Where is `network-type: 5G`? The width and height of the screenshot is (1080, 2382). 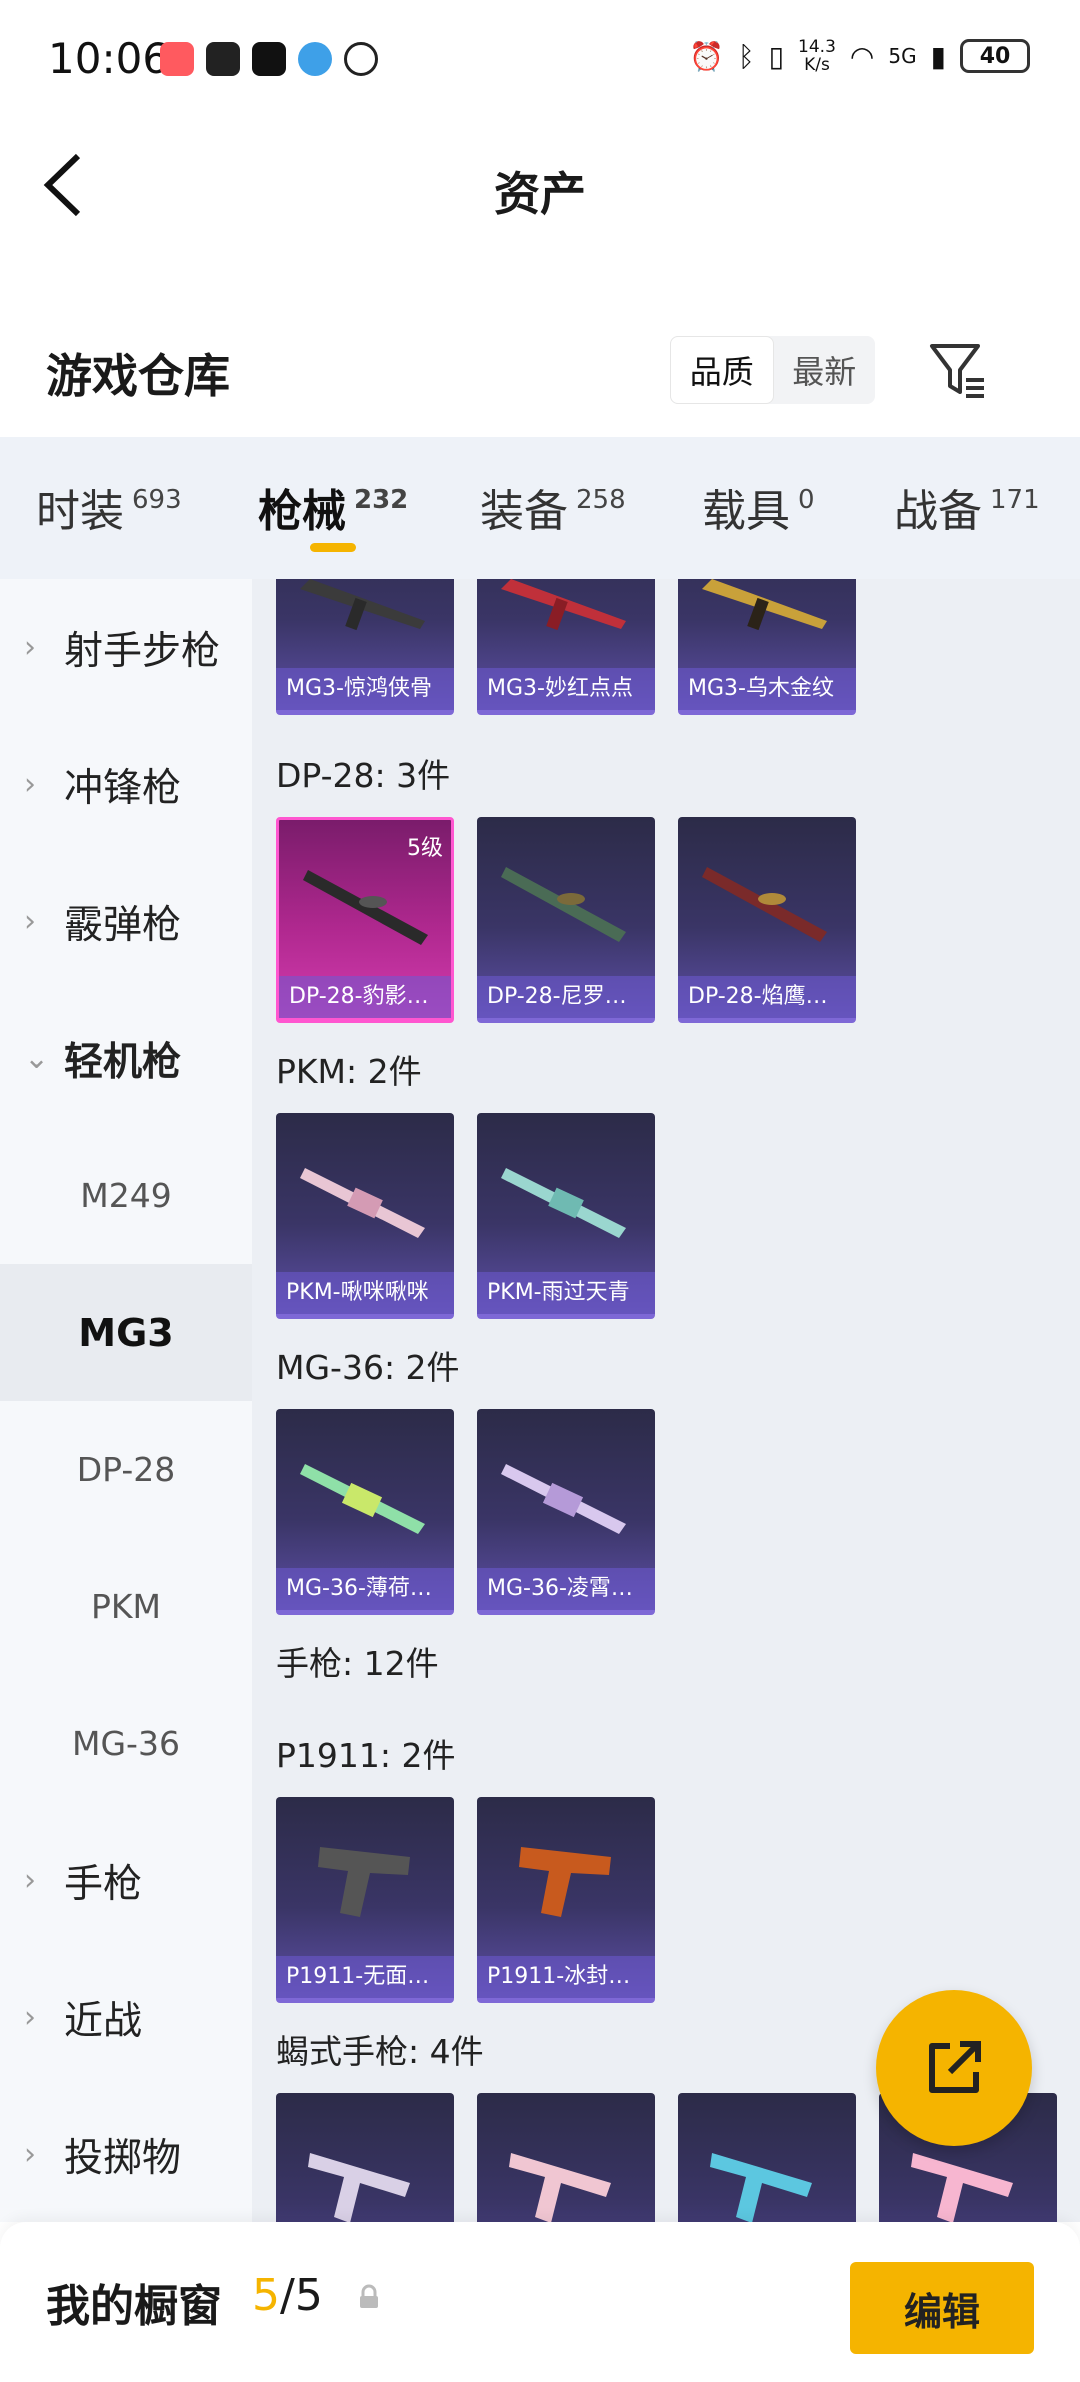
network-type: 5G is located at coordinates (902, 56).